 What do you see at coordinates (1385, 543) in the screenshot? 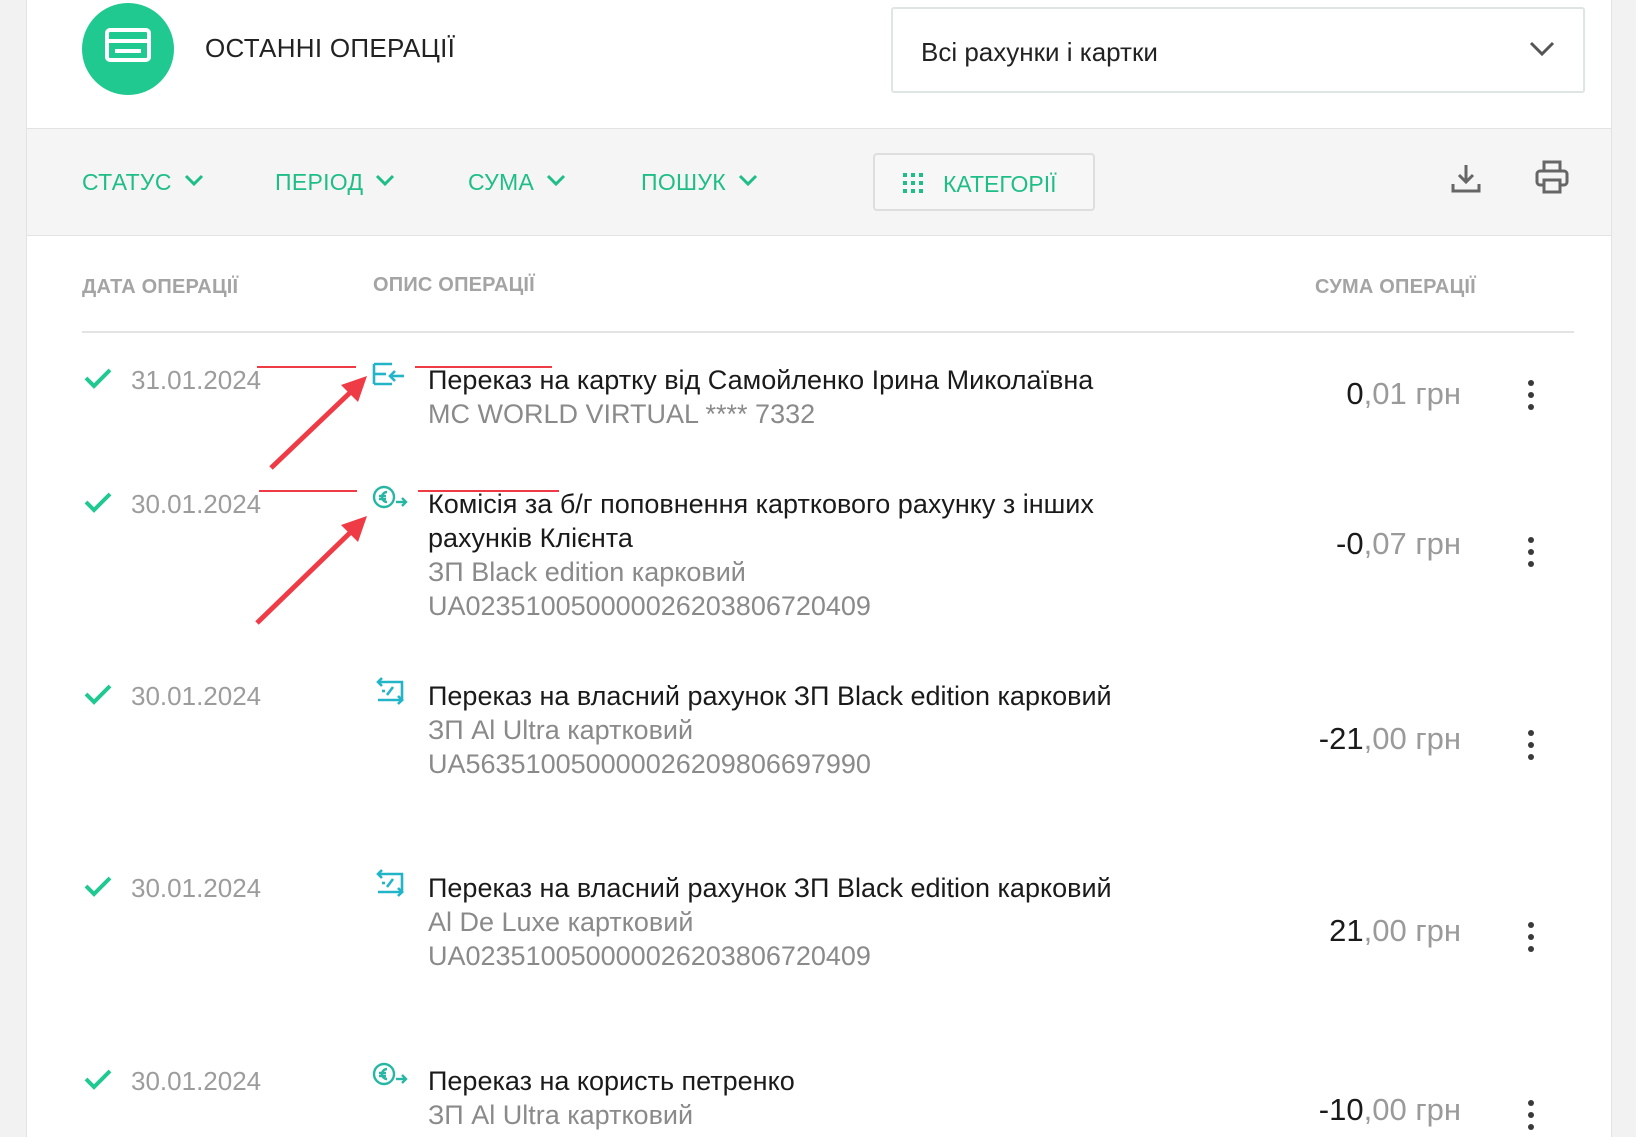
I see `amount-decimal: ,07` at bounding box center [1385, 543].